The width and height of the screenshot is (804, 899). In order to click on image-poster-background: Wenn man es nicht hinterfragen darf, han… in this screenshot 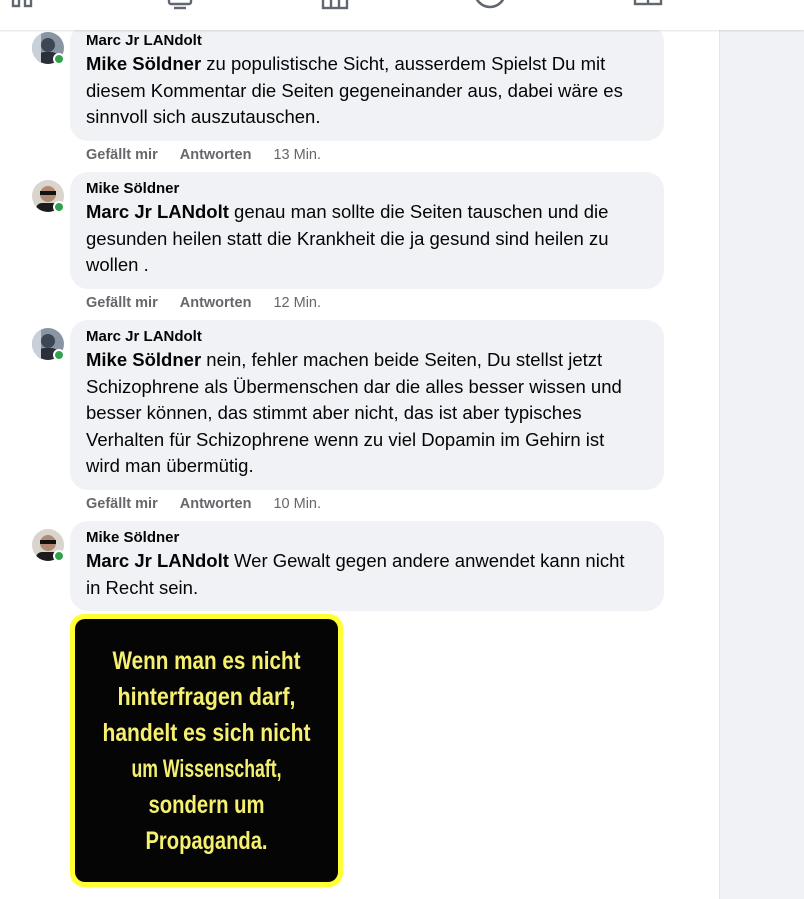, I will do `click(206, 750)`.